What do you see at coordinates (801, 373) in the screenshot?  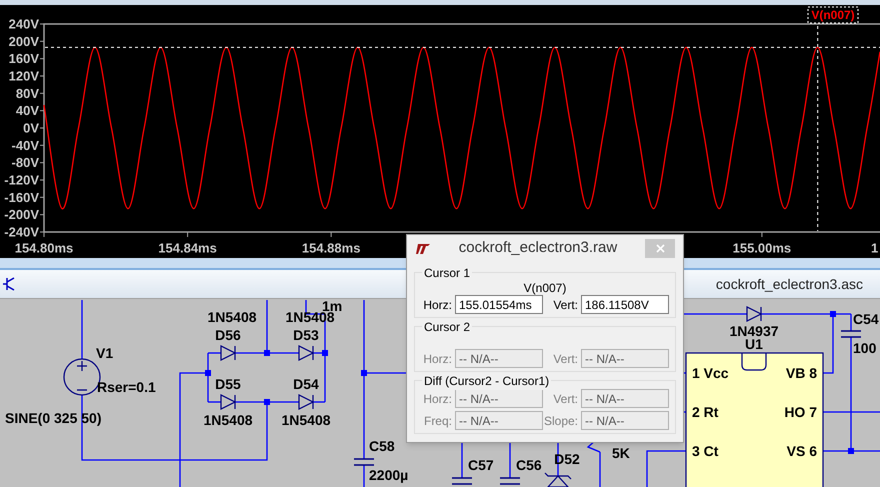 I see `pin-label: VB 8` at bounding box center [801, 373].